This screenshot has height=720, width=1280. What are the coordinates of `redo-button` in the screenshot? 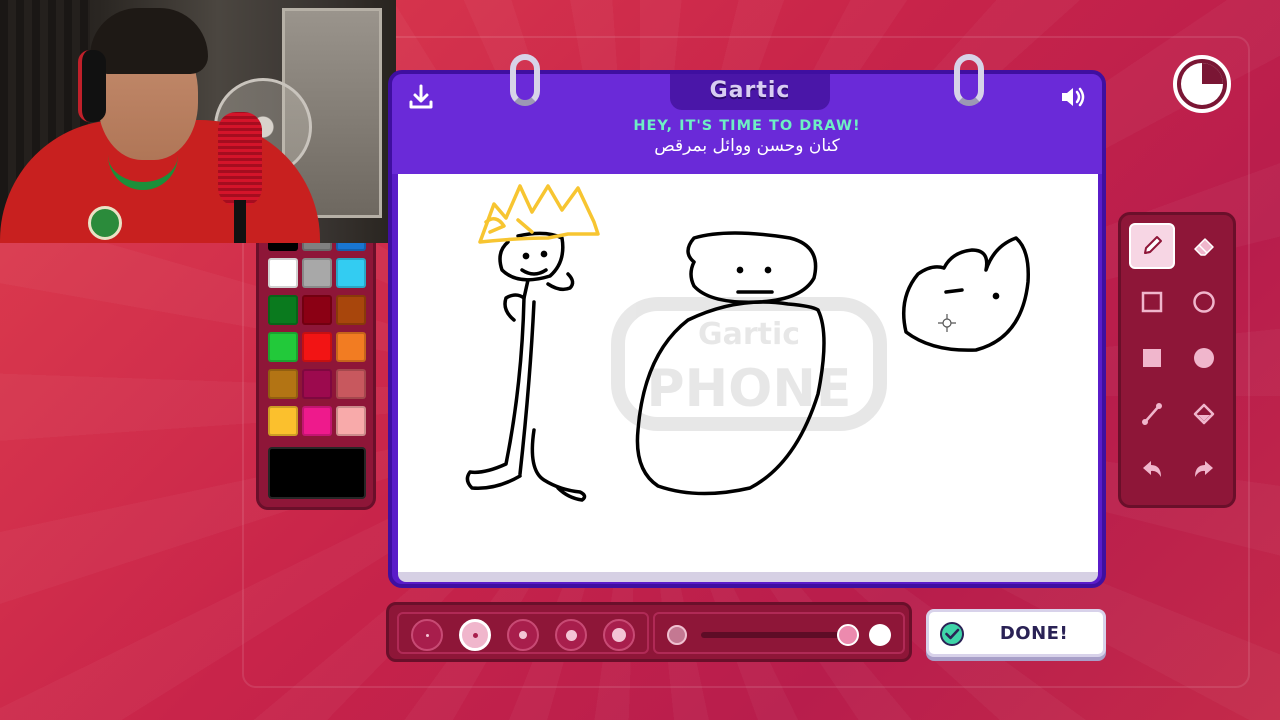 It's located at (1204, 470).